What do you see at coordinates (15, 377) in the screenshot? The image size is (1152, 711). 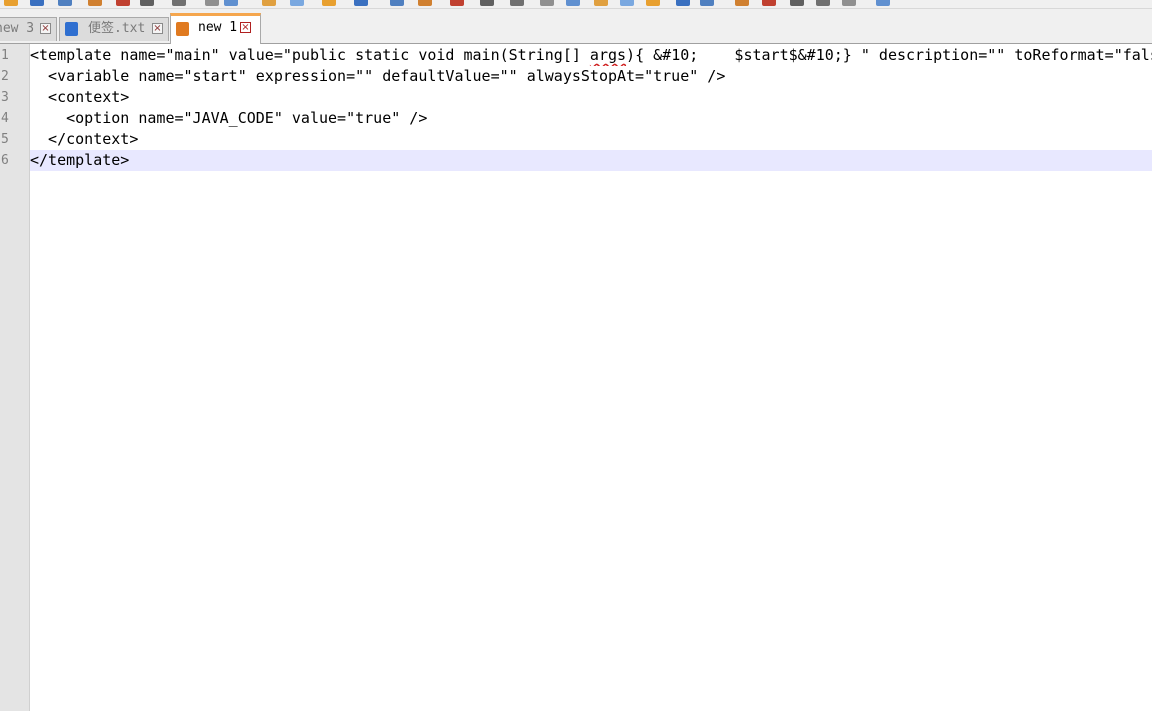 I see `line-number-gutter: 1 2 3 4 5 6` at bounding box center [15, 377].